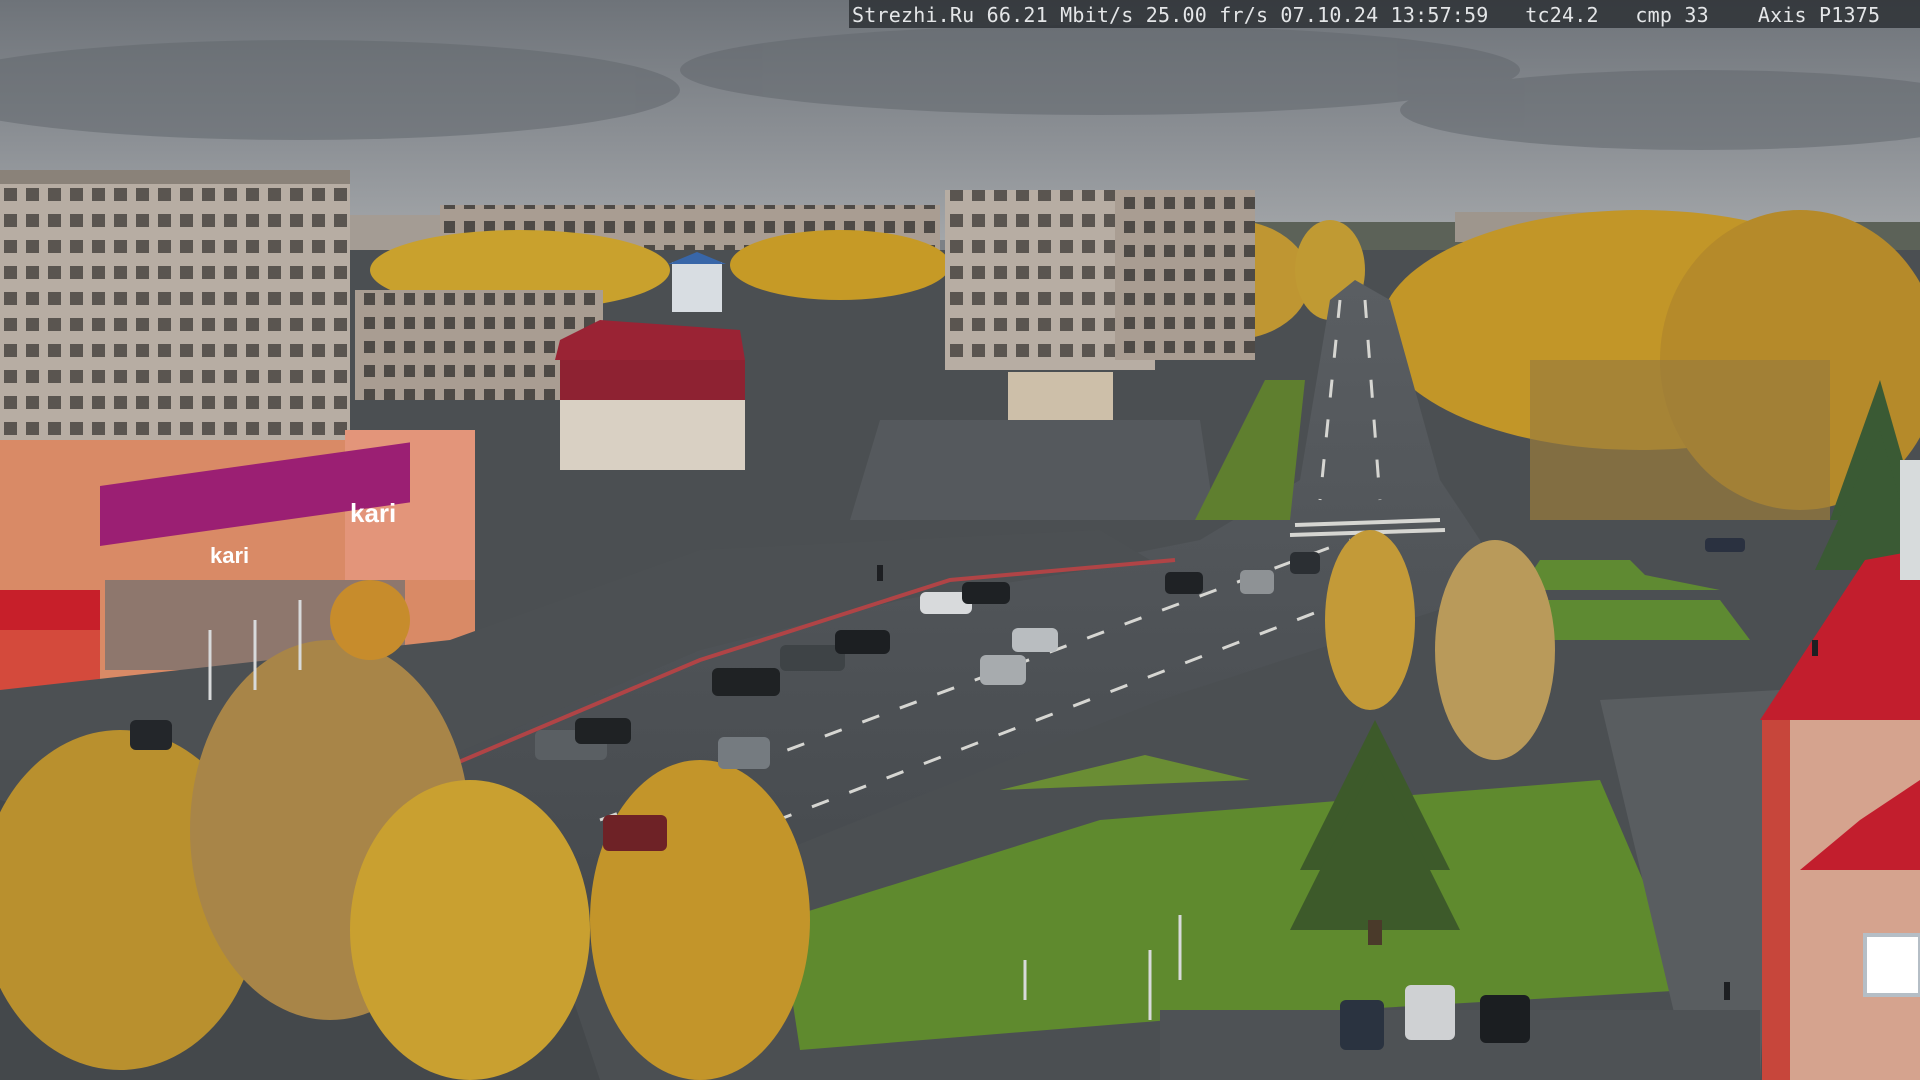 Image resolution: width=1920 pixels, height=1080 pixels. Describe the element at coordinates (1060, 396) in the screenshot. I see `low-building` at that location.